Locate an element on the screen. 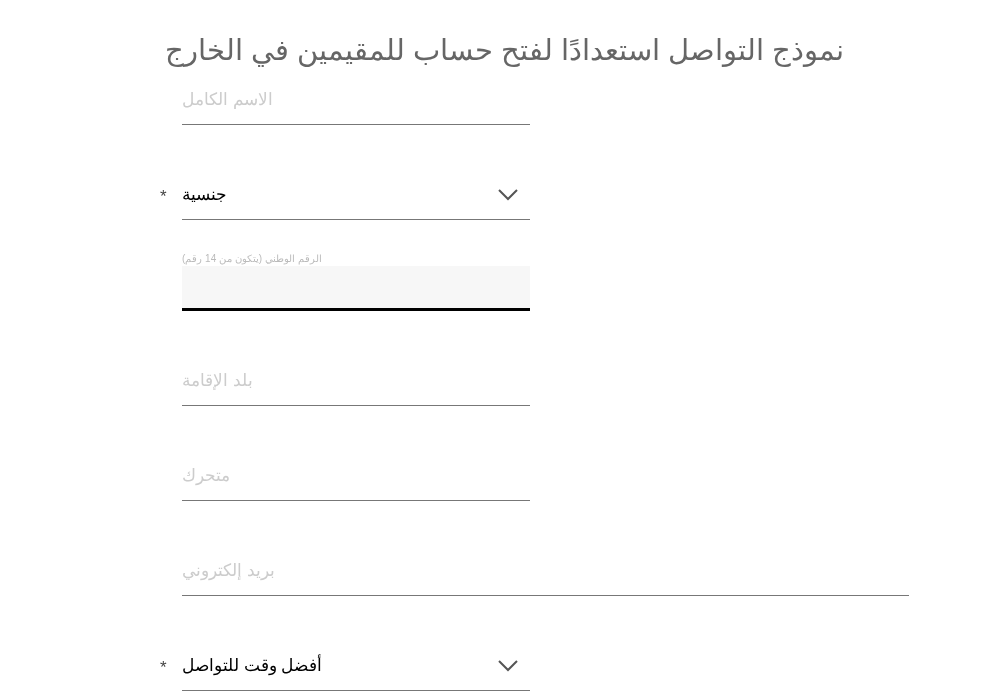 The width and height of the screenshot is (1007, 691). input-field is located at coordinates (356, 288).